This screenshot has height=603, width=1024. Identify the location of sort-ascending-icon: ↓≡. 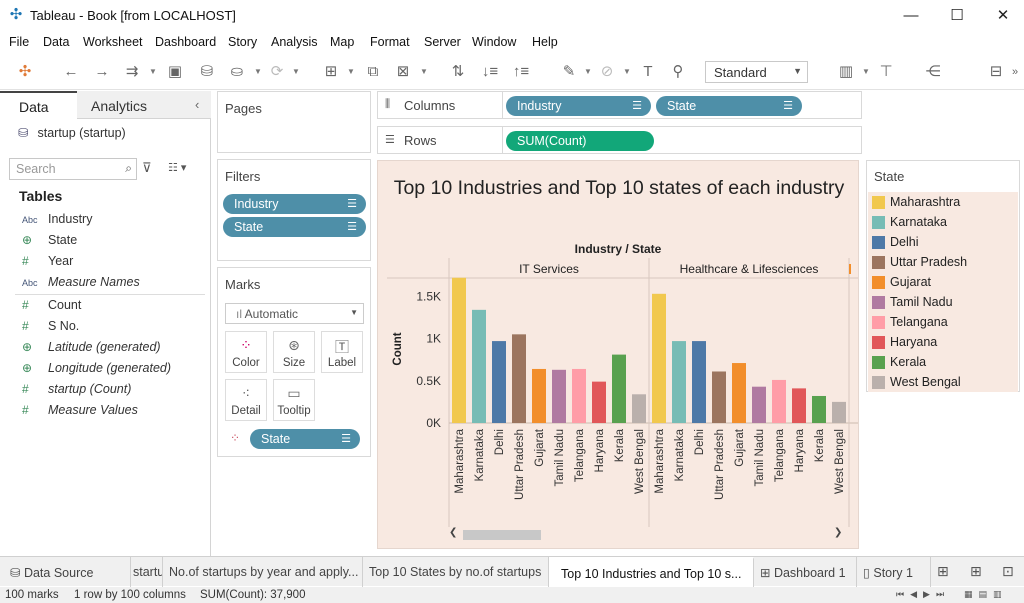
(490, 72).